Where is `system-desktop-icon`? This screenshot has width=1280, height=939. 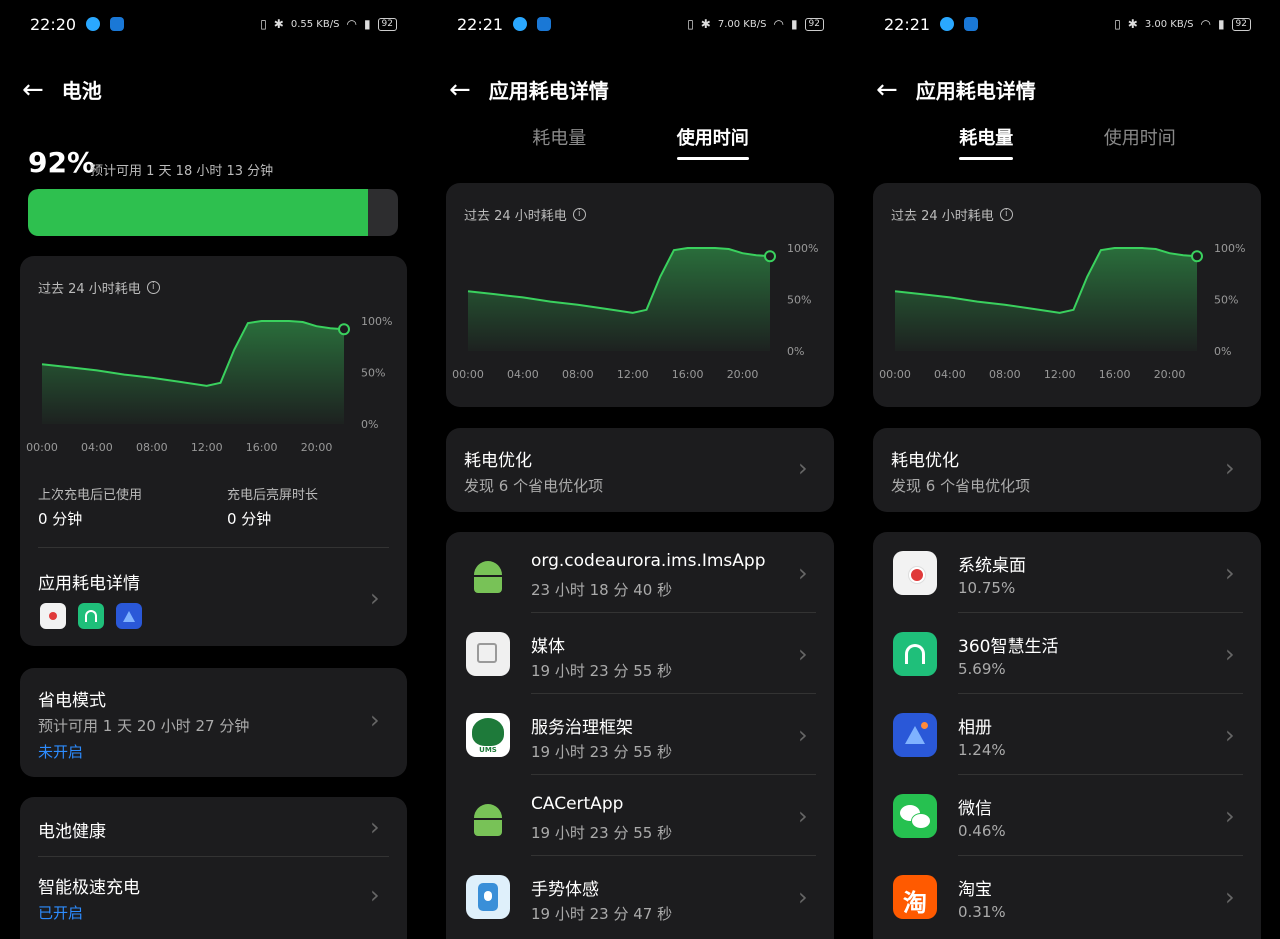 system-desktop-icon is located at coordinates (53, 616).